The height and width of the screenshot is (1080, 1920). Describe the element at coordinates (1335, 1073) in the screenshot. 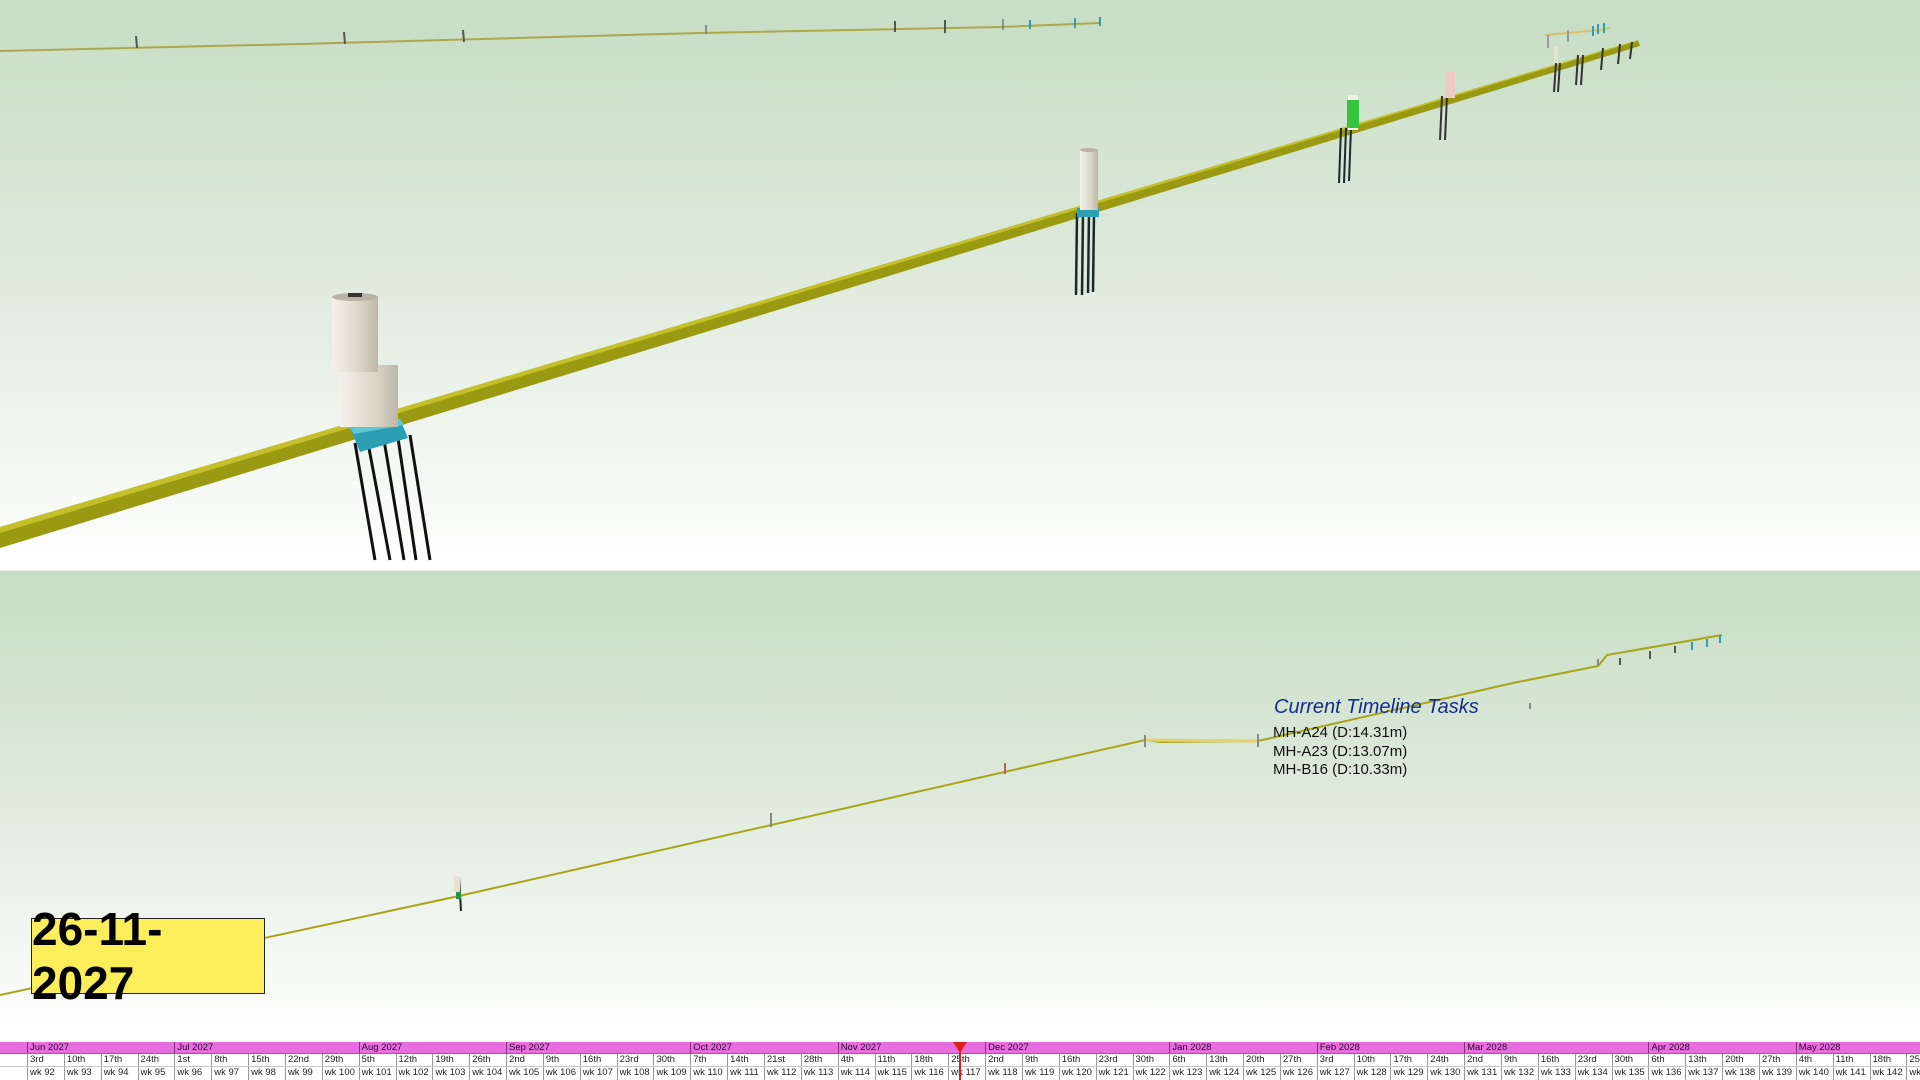

I see `timeline-week-label: wk 127` at that location.